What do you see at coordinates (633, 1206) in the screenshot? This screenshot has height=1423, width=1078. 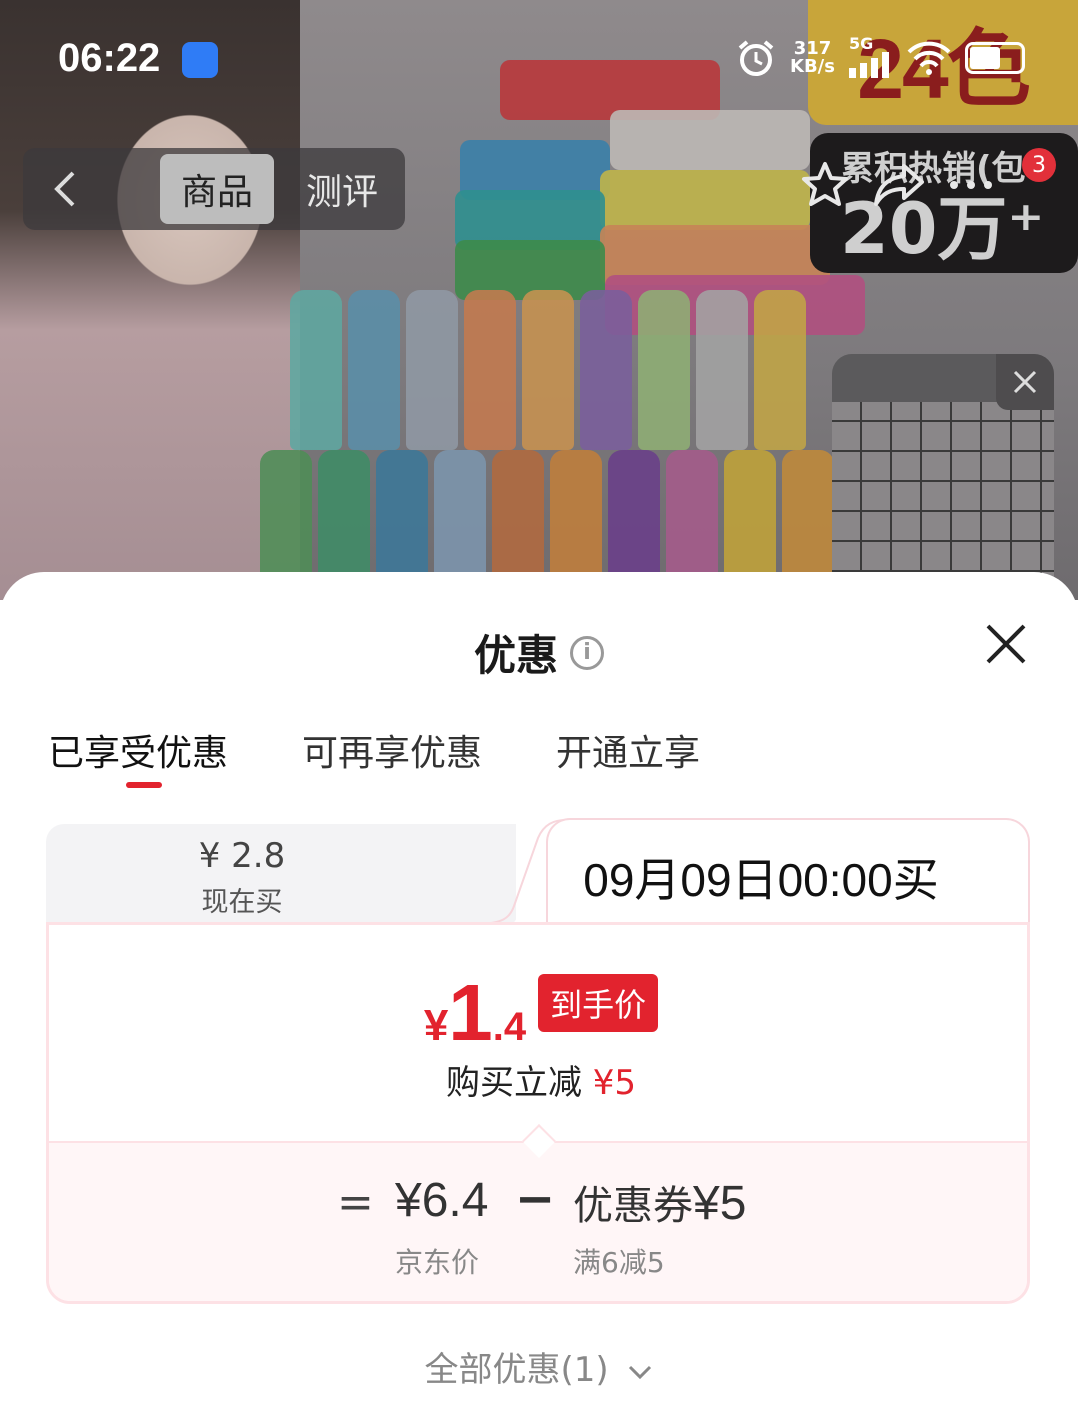 I see `coupon-label: 优惠券` at bounding box center [633, 1206].